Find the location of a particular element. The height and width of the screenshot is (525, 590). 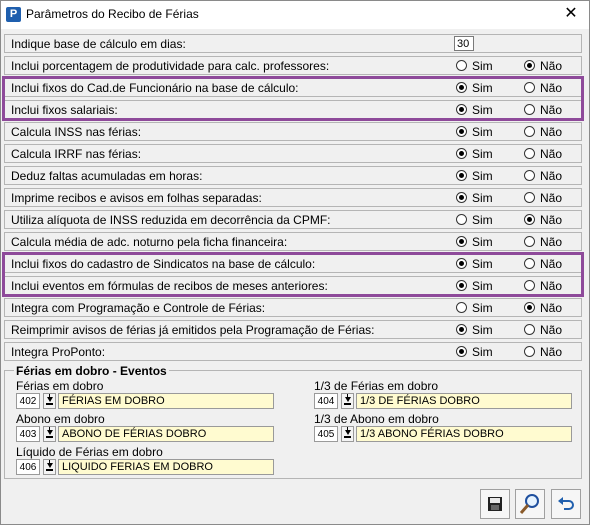

search-button is located at coordinates (530, 504).